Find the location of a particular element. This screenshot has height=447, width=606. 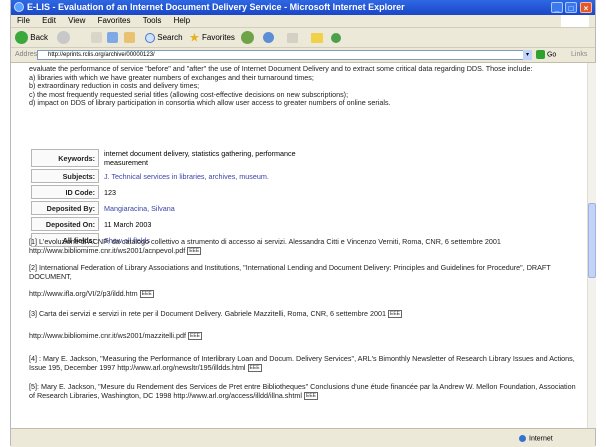

refresh-button is located at coordinates (112, 37).